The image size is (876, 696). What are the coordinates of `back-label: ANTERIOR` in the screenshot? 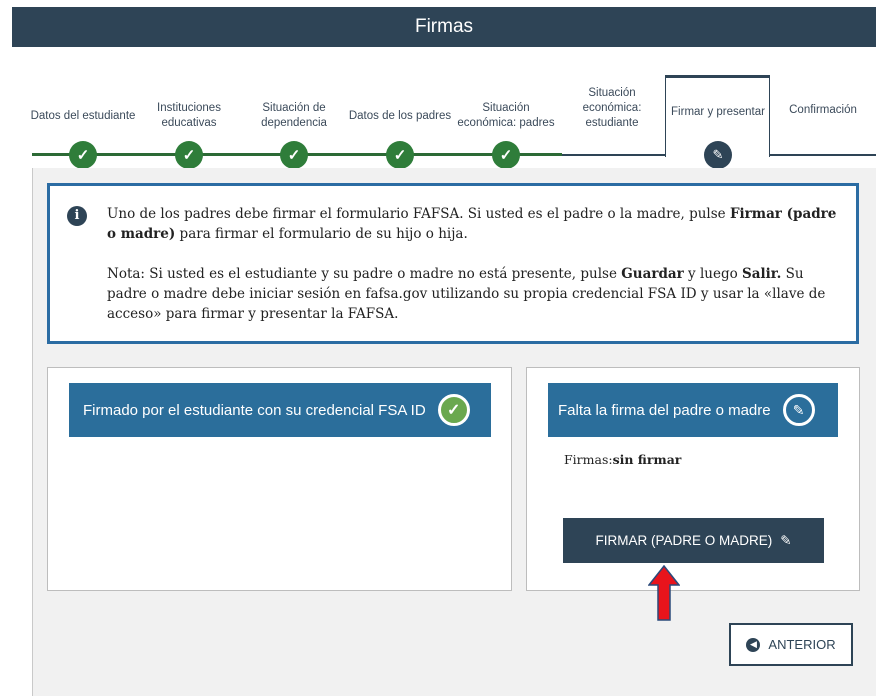 It's located at (802, 644).